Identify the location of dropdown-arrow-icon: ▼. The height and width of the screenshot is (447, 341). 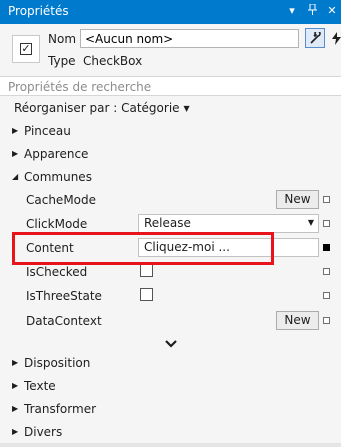
(310, 222).